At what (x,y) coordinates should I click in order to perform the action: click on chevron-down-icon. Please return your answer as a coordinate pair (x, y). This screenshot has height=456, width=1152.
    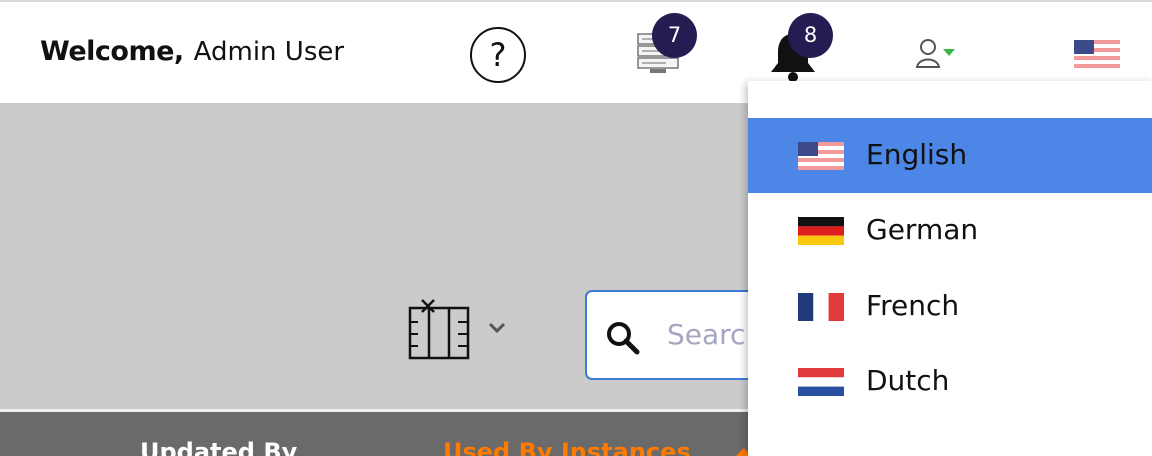
    Looking at the image, I should click on (497, 328).